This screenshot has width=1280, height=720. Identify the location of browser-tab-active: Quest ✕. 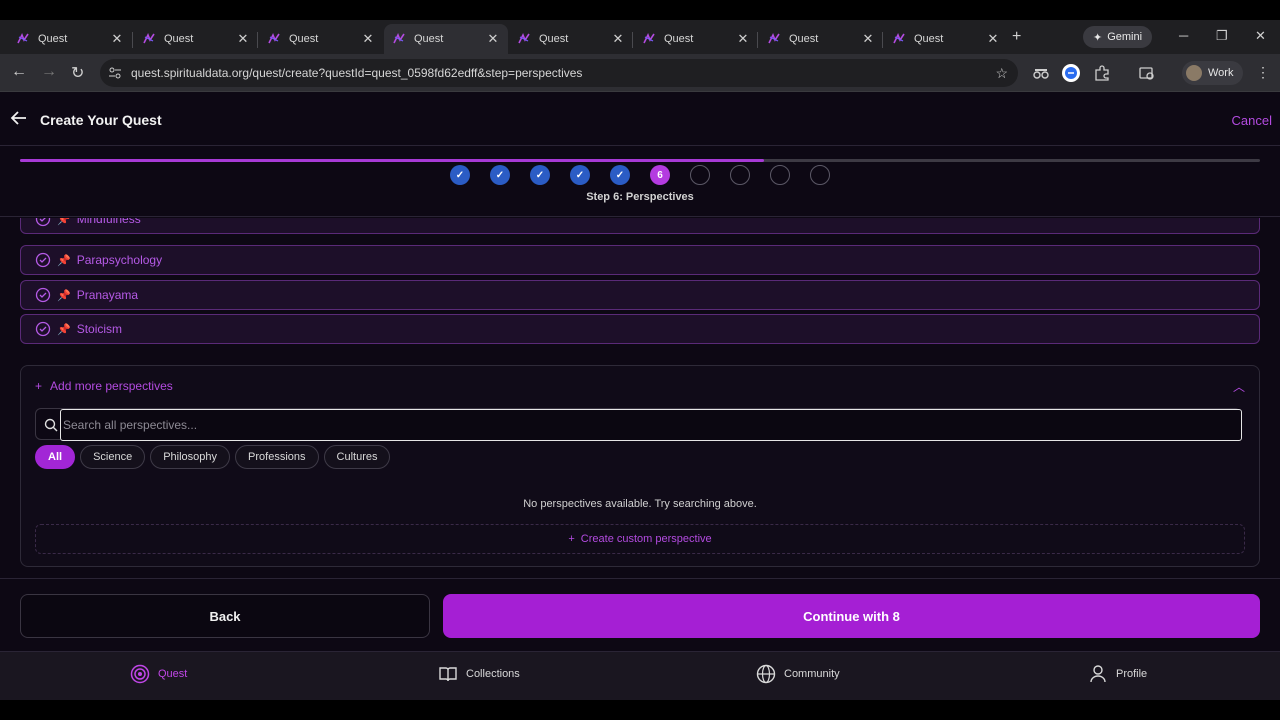
(446, 39).